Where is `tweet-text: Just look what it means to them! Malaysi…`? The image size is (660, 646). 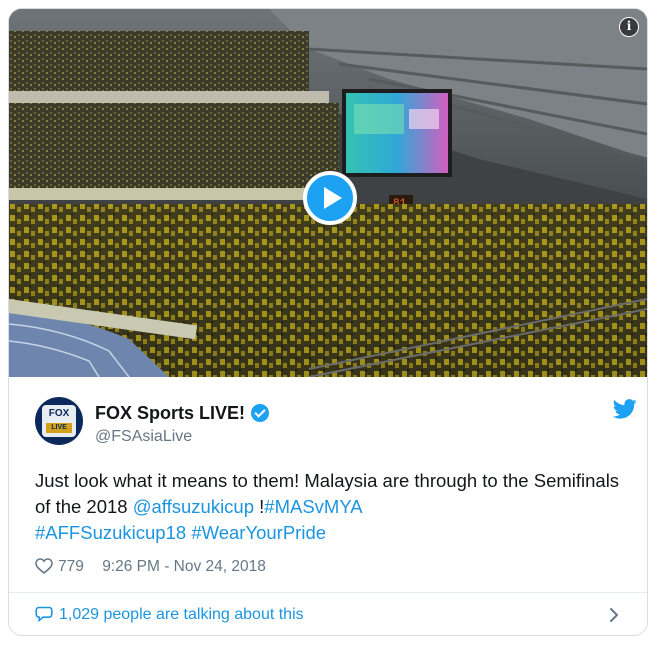
tweet-text: Just look what it means to them! Malaysi… is located at coordinates (327, 506).